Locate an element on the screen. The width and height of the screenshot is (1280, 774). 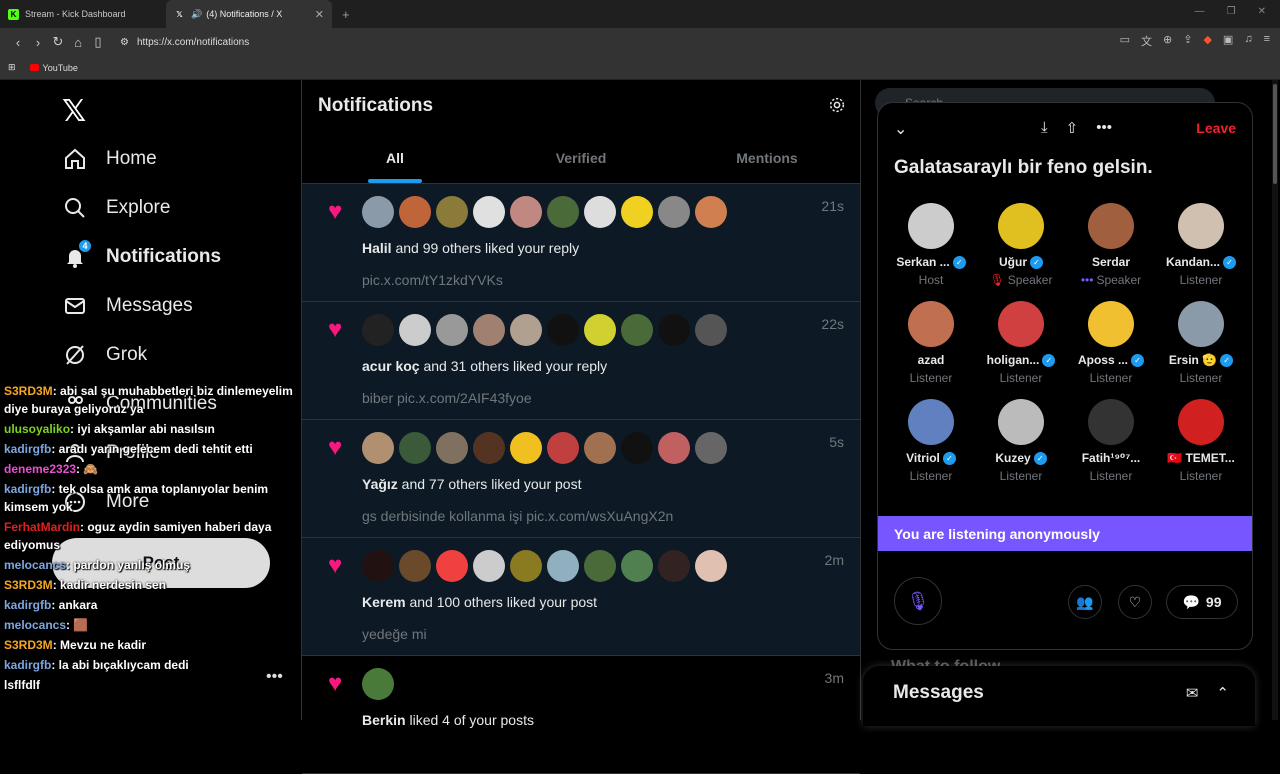
chat-username: ulusoyaliko is located at coordinates (37, 429).